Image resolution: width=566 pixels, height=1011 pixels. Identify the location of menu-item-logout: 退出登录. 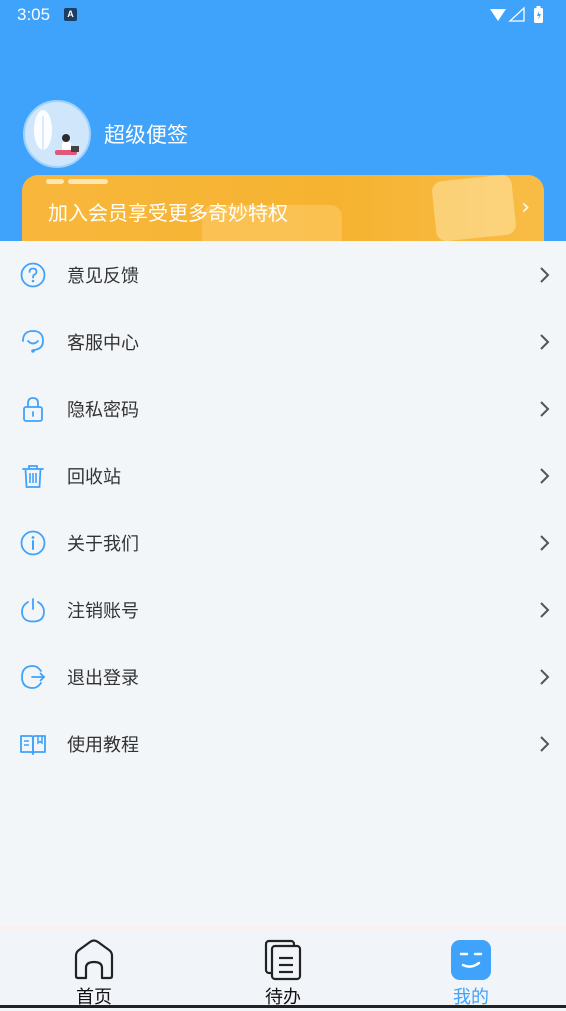
(283, 676).